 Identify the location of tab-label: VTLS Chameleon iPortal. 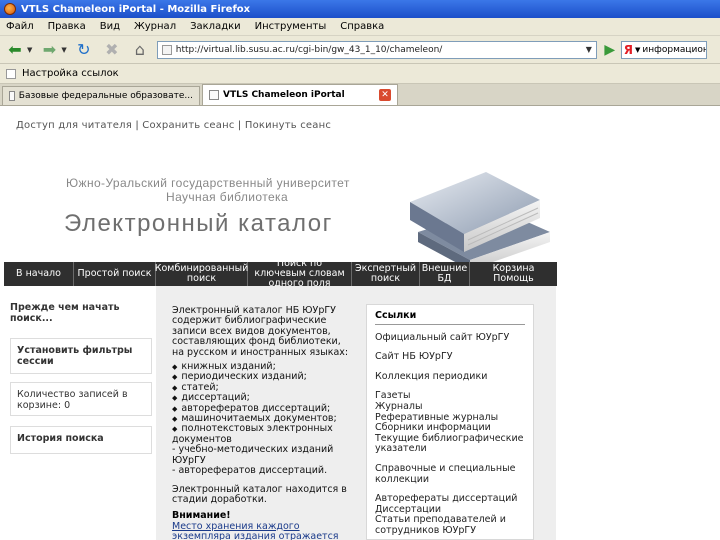
(284, 95).